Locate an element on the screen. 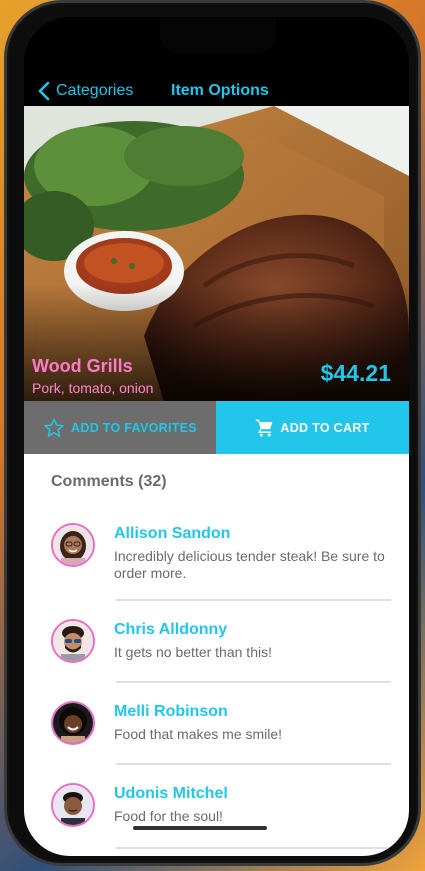  comment-author: Udonis Mitchel is located at coordinates (171, 794).